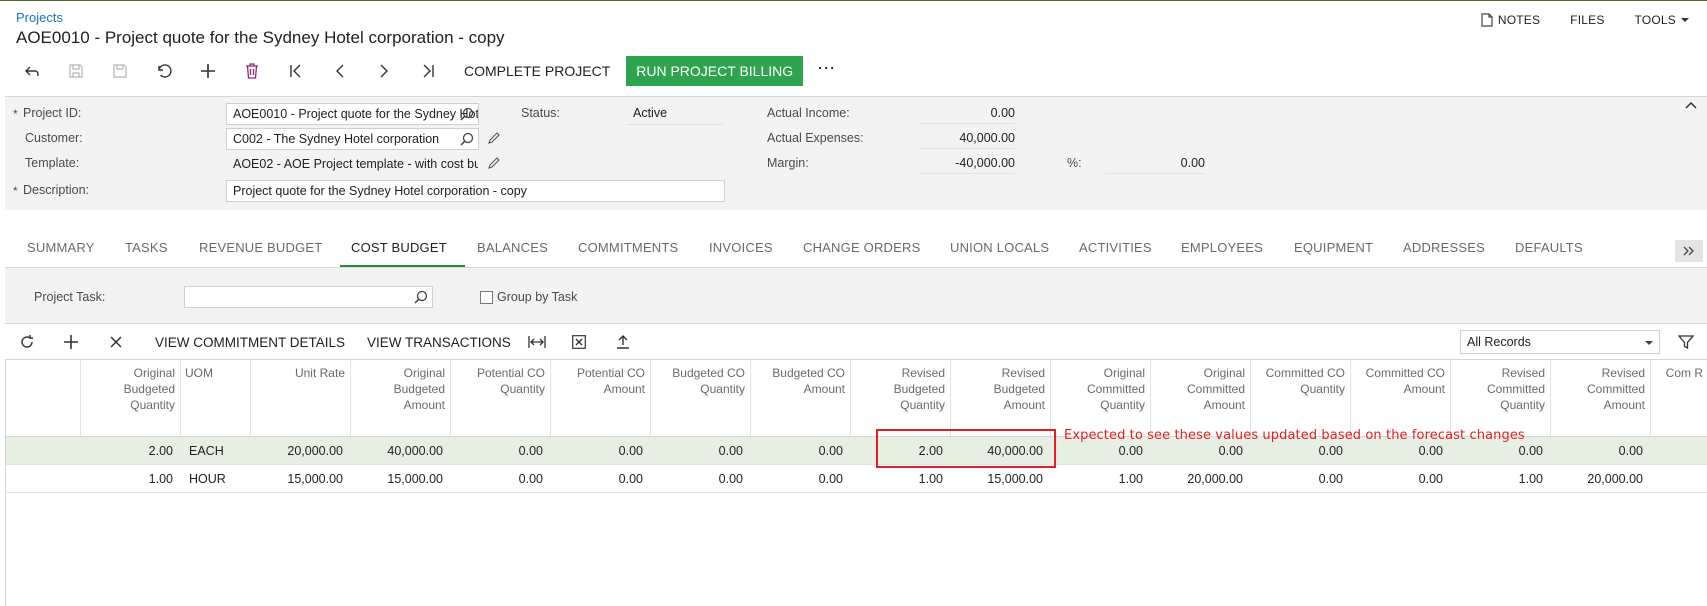 The width and height of the screenshot is (1707, 606). What do you see at coordinates (1689, 251) in the screenshot?
I see `tabs-overflow-button` at bounding box center [1689, 251].